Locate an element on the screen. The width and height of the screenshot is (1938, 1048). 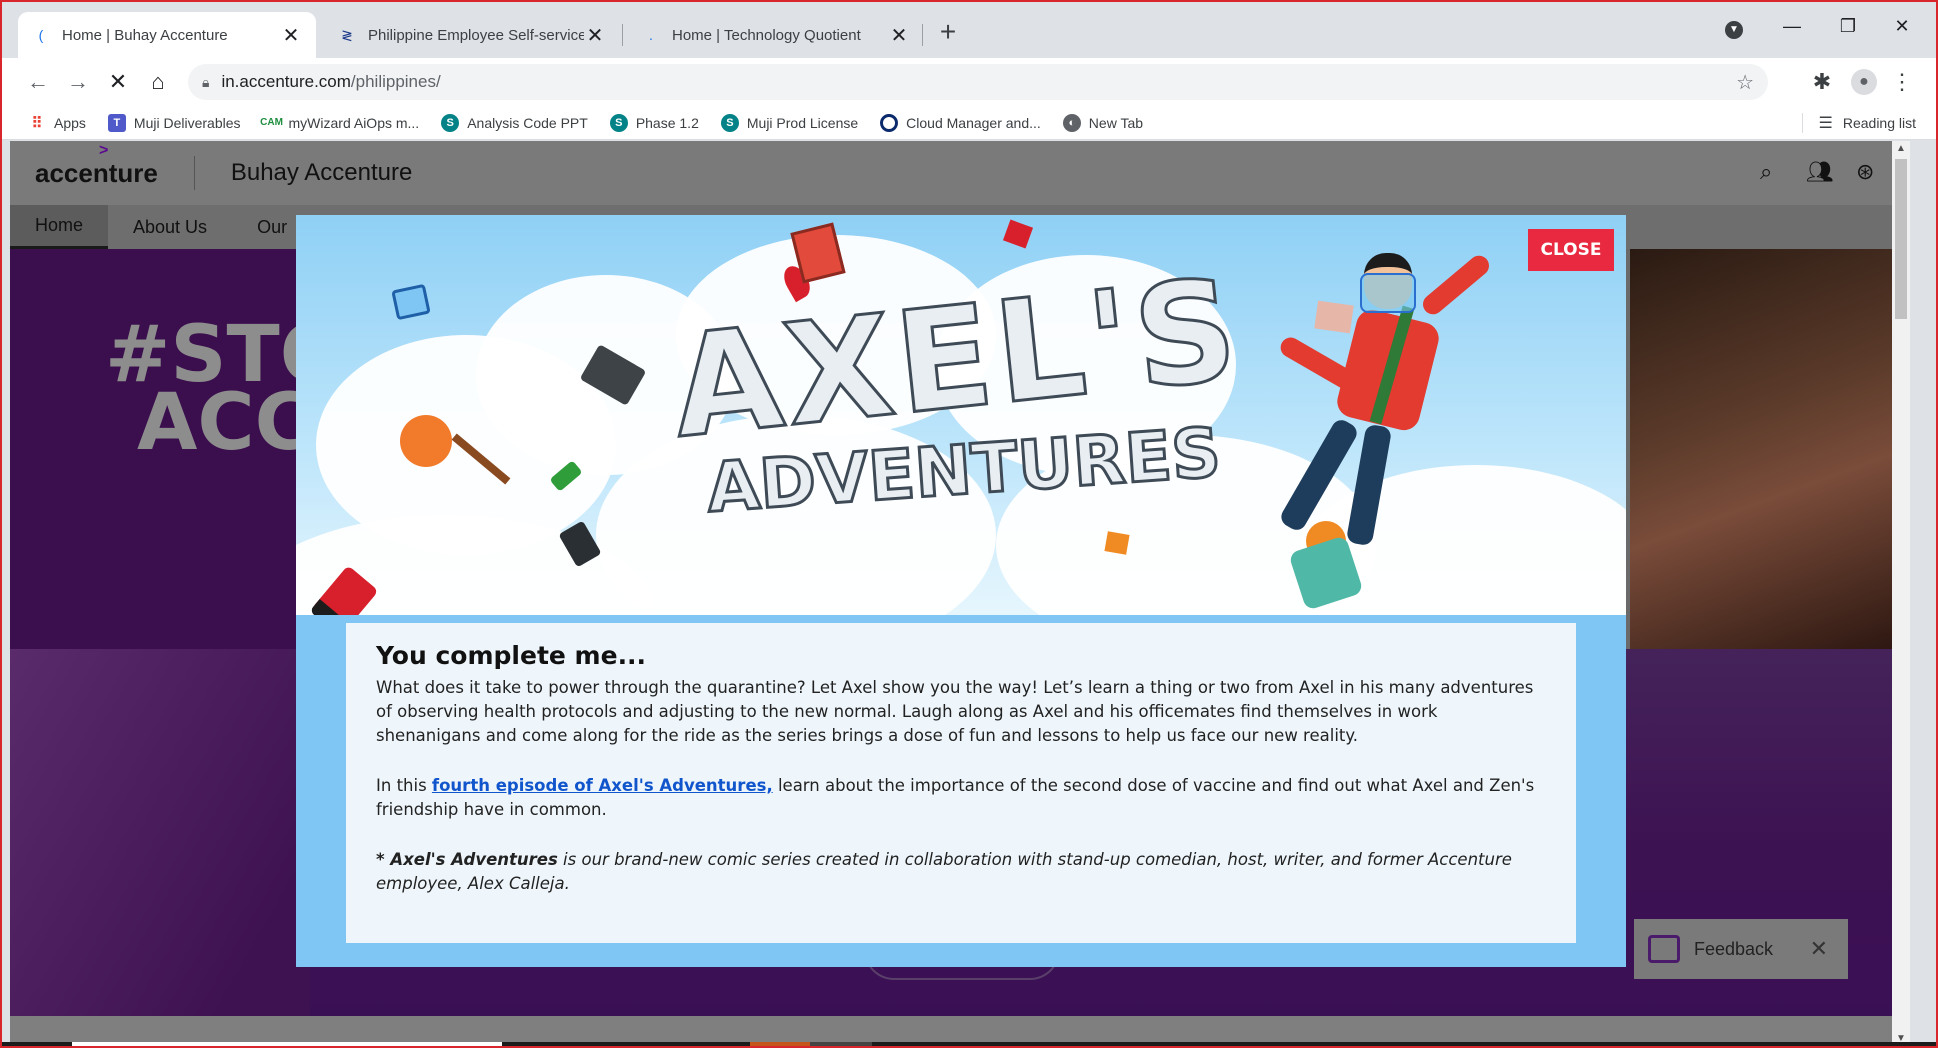
bookmark-phase: S Phase 1.2 is located at coordinates (654, 122).